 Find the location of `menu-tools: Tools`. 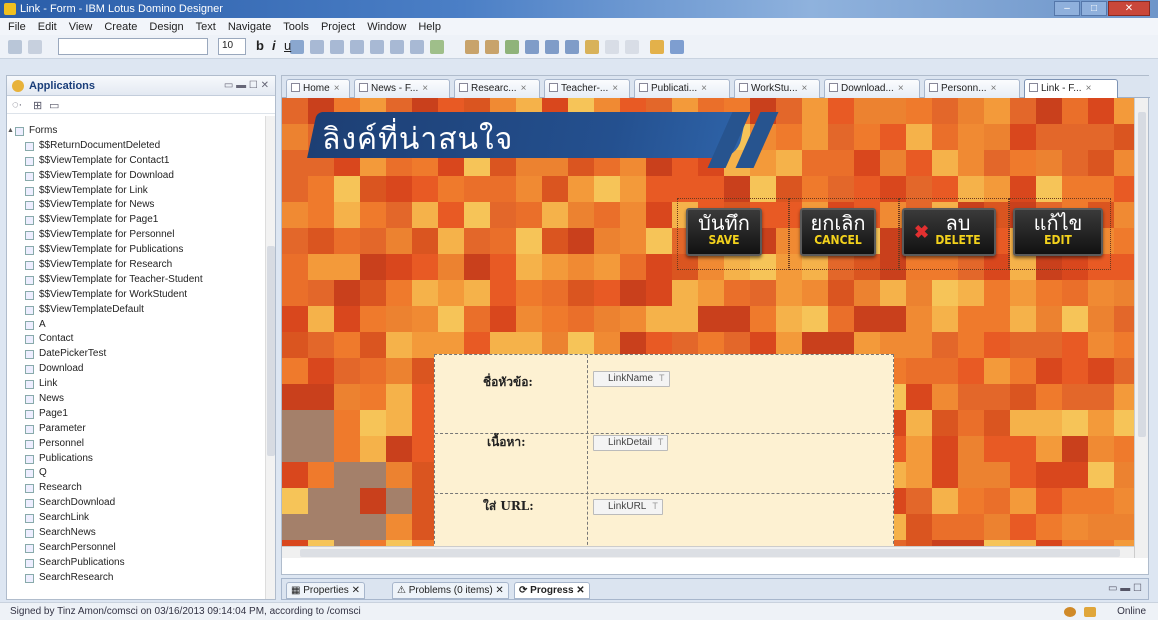

menu-tools: Tools is located at coordinates (296, 27).